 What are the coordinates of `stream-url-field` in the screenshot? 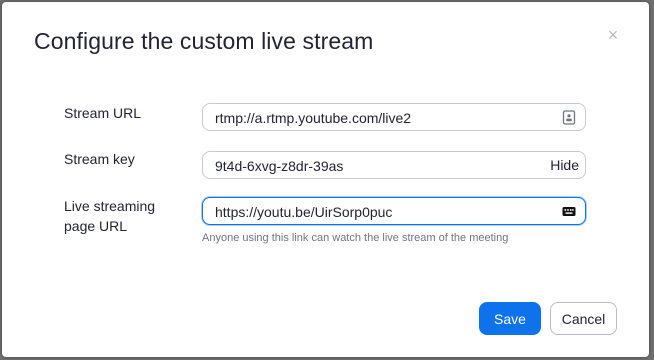 It's located at (394, 117).